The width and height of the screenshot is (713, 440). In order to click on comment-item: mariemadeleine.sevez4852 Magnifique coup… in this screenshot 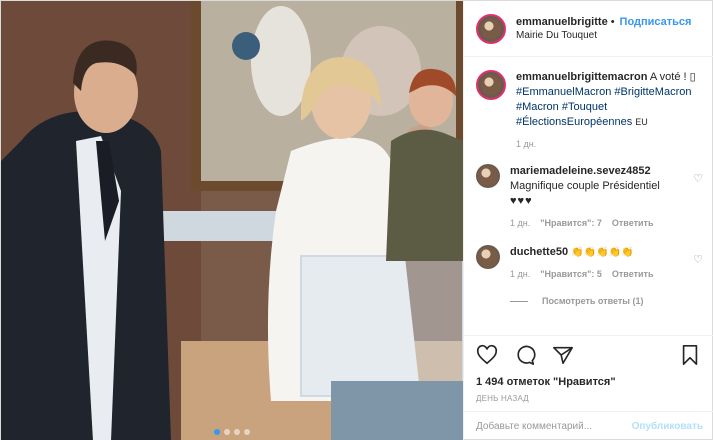, I will do `click(589, 197)`.